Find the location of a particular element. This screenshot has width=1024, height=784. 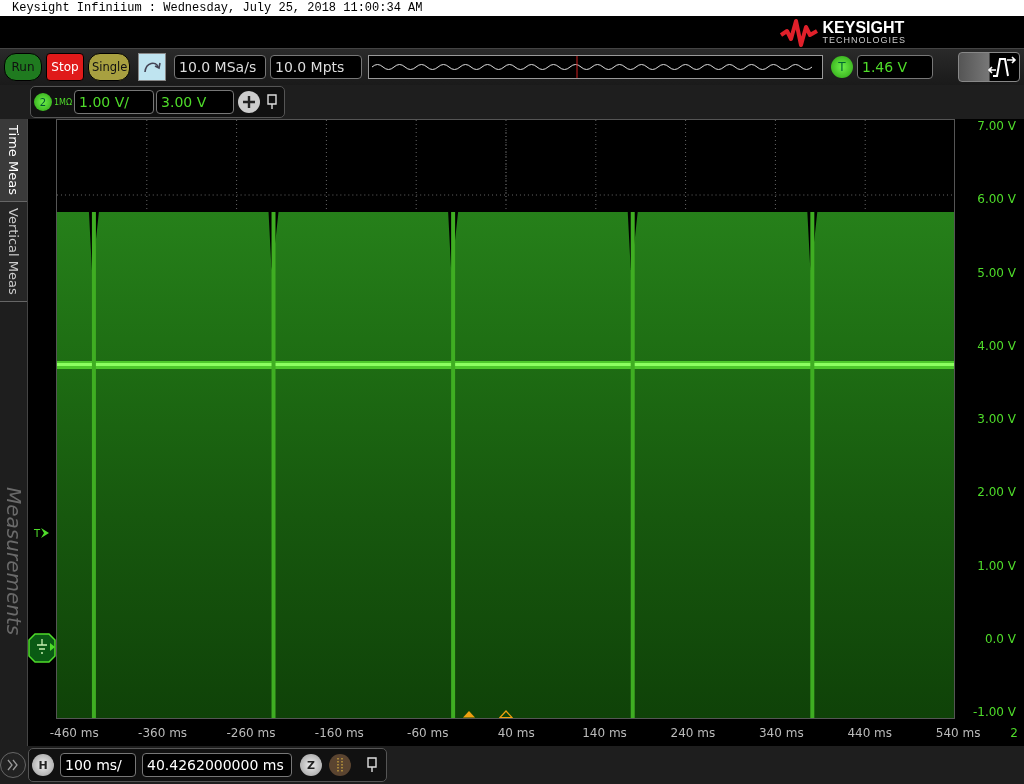

x-axis-label: 440 ms is located at coordinates (870, 732).